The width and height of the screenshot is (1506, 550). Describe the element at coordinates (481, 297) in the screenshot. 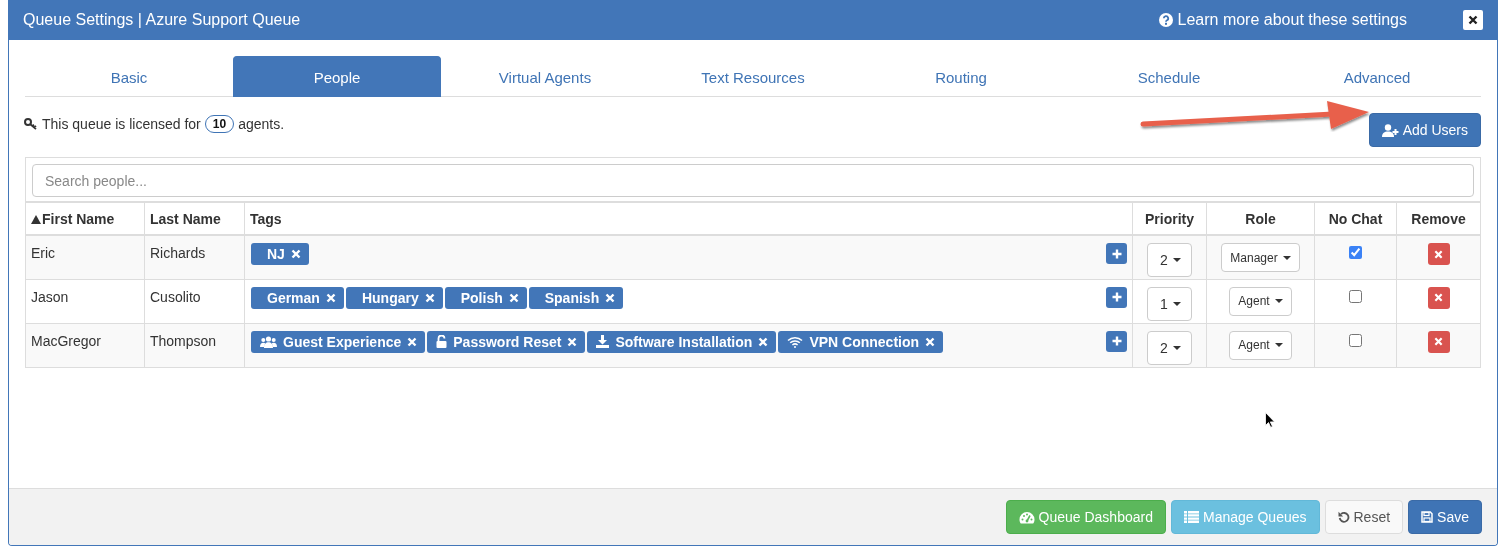

I see `tag-label: Polish` at that location.